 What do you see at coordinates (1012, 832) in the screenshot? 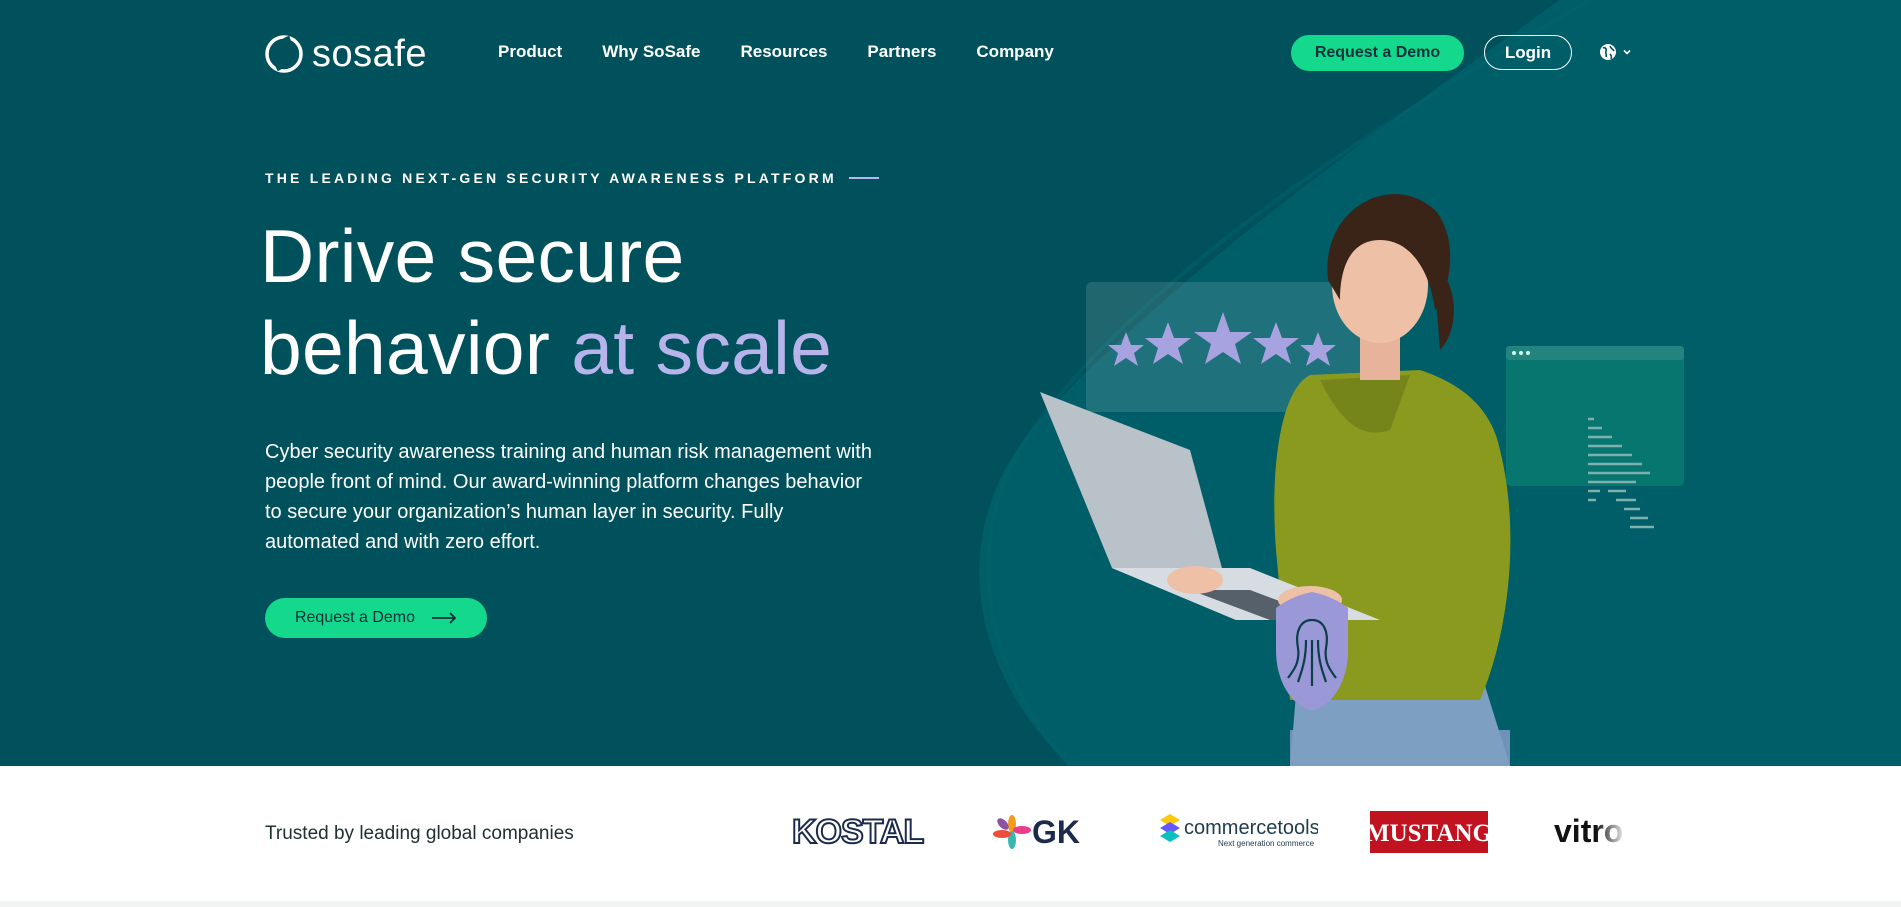
I see `gk-flower-icon` at bounding box center [1012, 832].